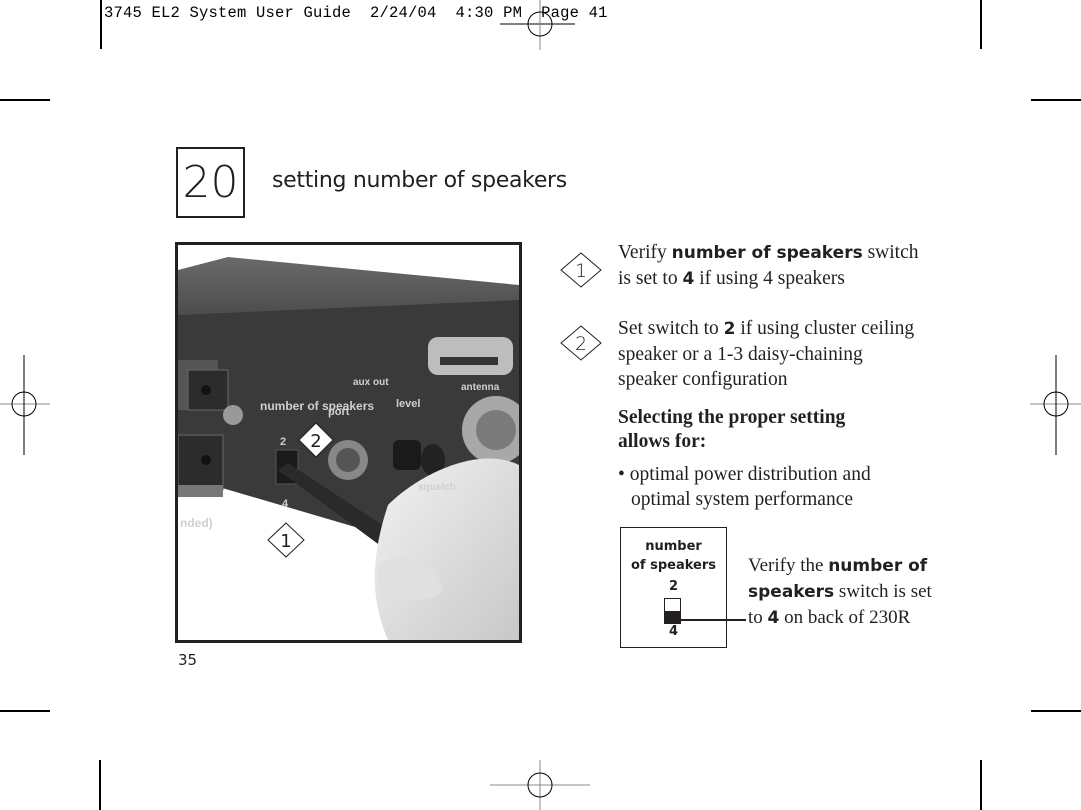 Image resolution: width=1081 pixels, height=810 pixels. Describe the element at coordinates (672, 617) in the screenshot. I see `diagram-switch-knob` at that location.